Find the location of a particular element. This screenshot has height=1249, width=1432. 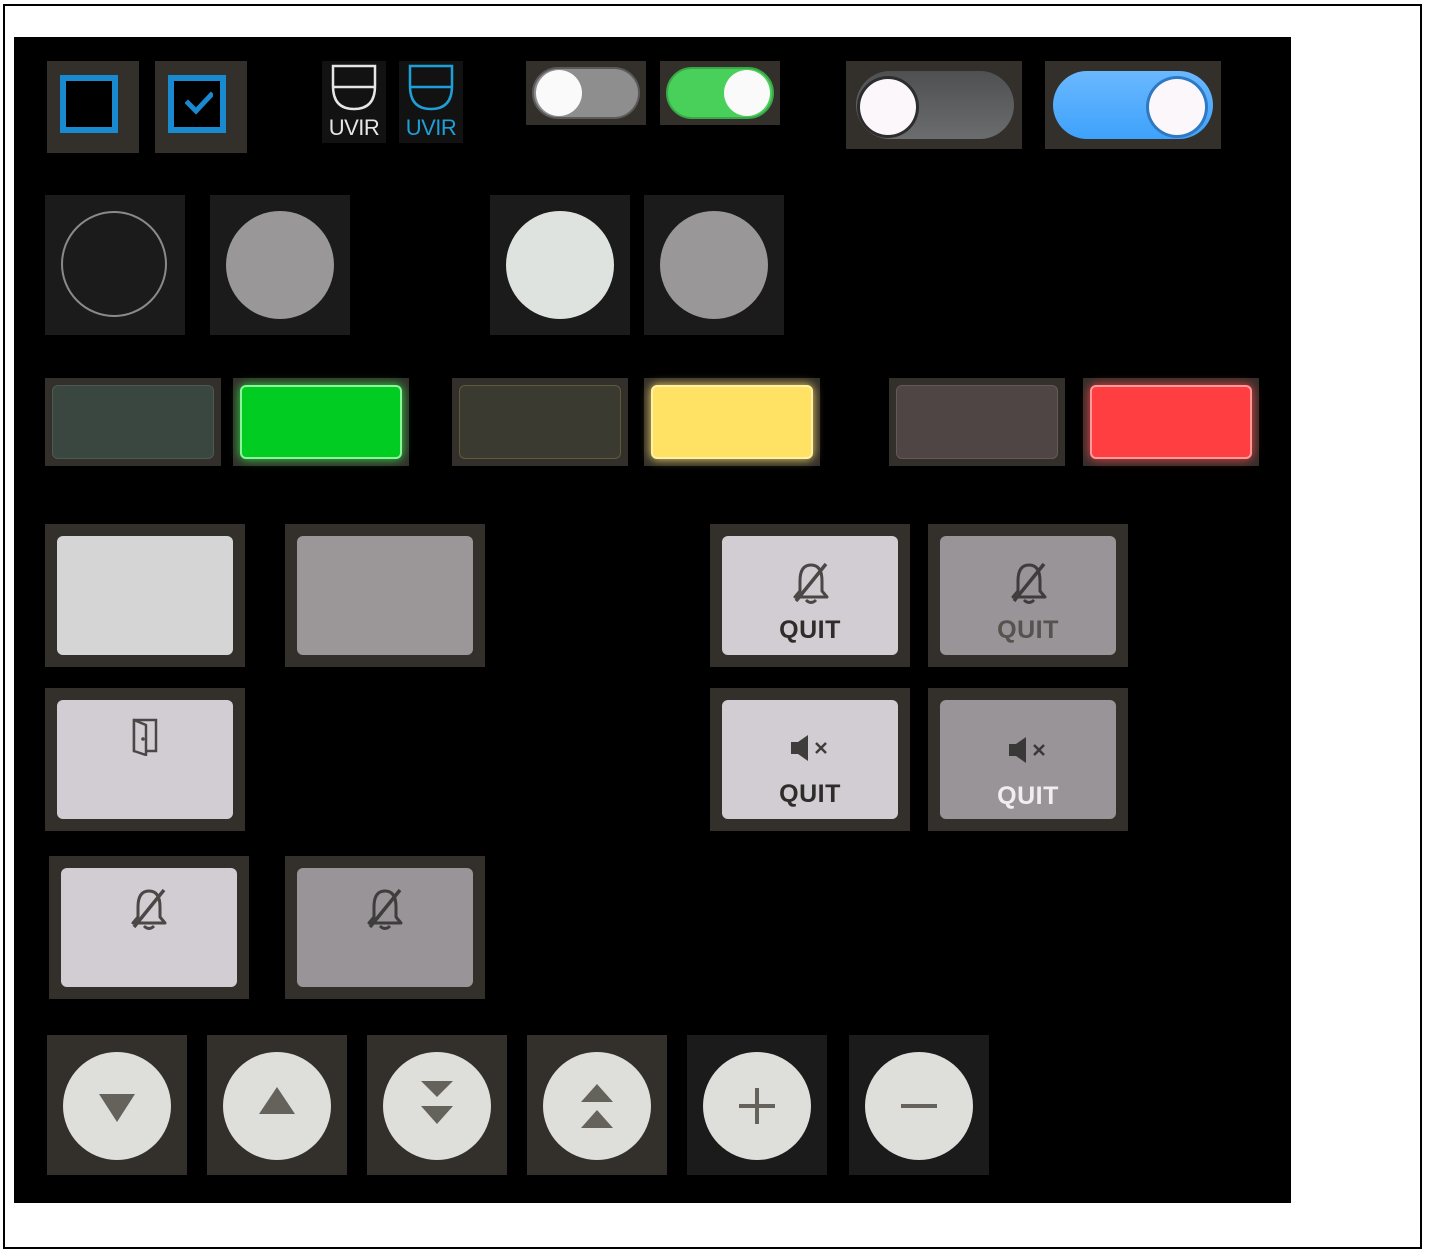

sound-quit-button-disabled: QUIT is located at coordinates (1028, 759).